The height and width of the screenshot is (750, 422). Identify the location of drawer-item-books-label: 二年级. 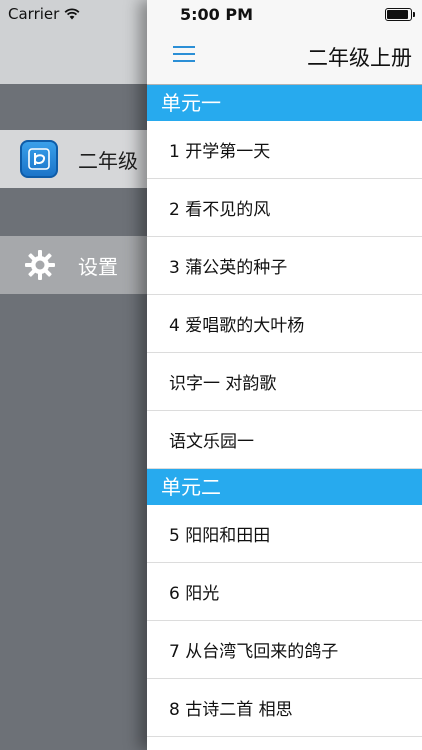
(108, 160).